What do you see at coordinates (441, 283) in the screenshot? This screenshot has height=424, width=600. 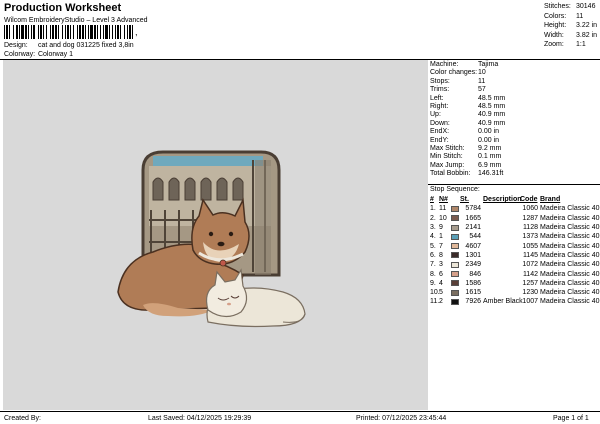 I see `row-needle: 4` at bounding box center [441, 283].